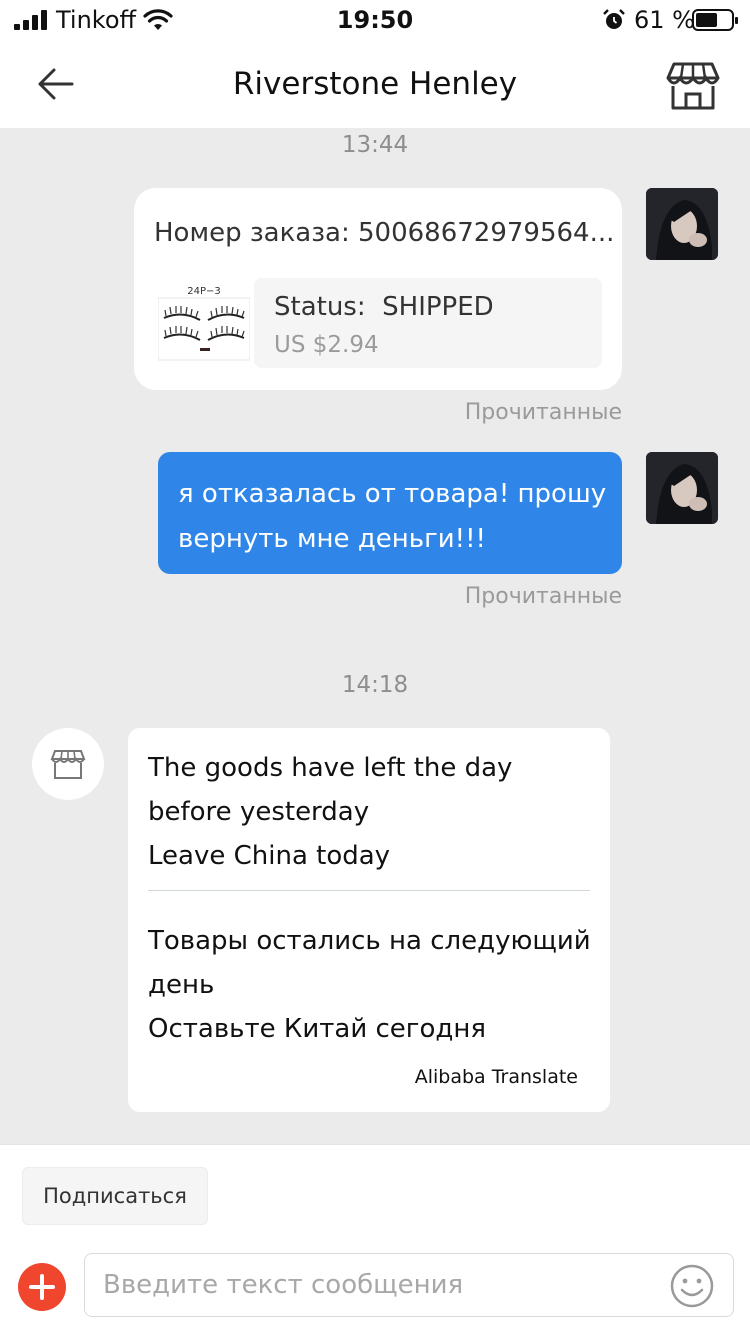 The image size is (750, 1334). Describe the element at coordinates (375, 145) in the screenshot. I see `chat-timestamp: 13:44` at that location.